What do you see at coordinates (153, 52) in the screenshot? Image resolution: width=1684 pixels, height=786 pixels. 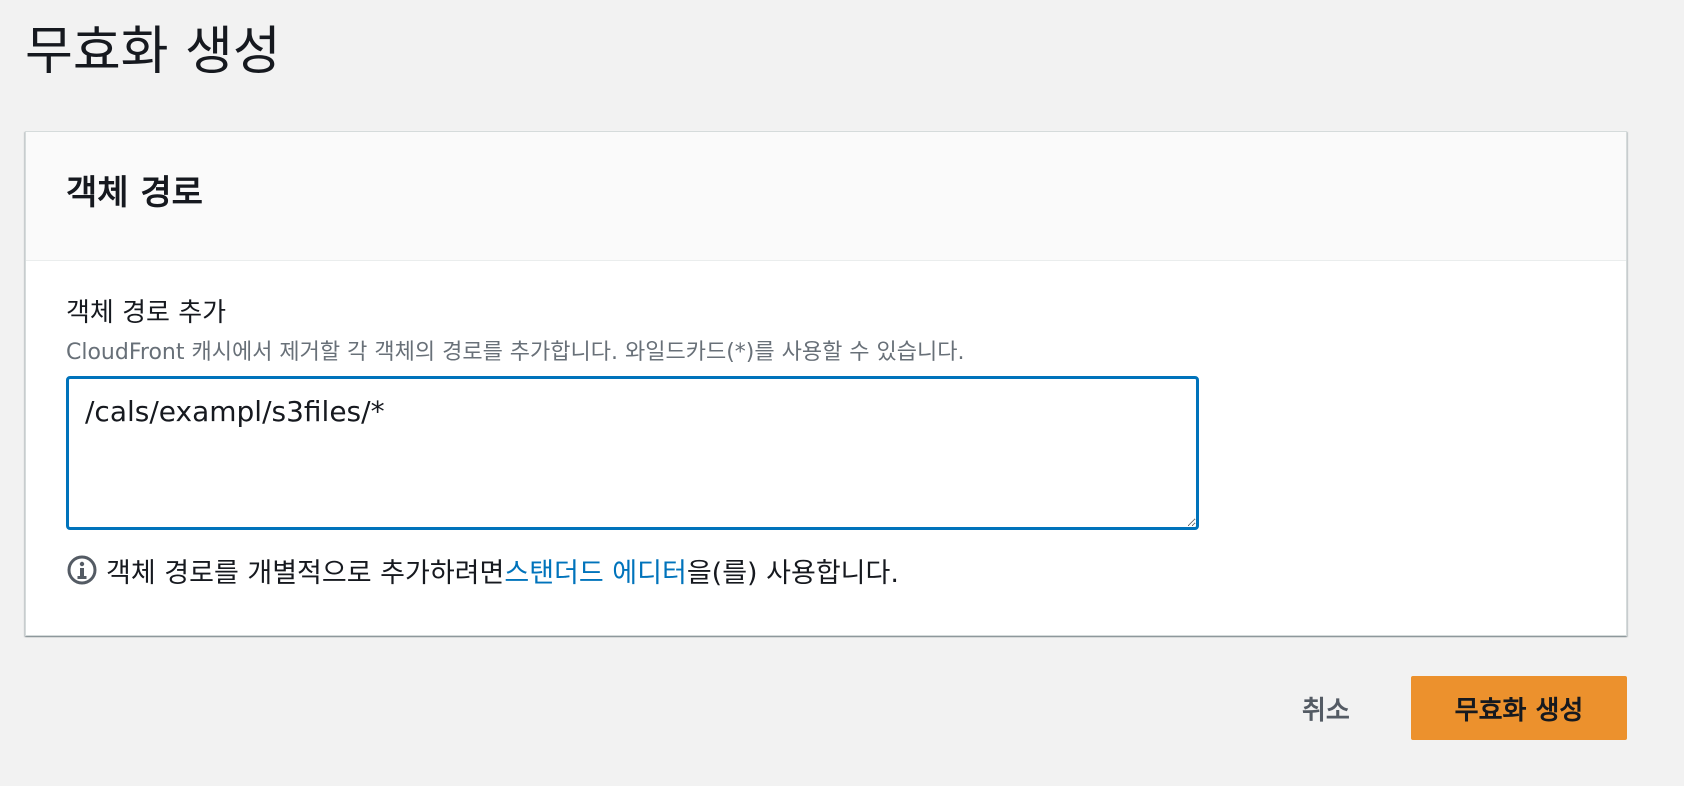 I see `page-title: 무효화 생성` at bounding box center [153, 52].